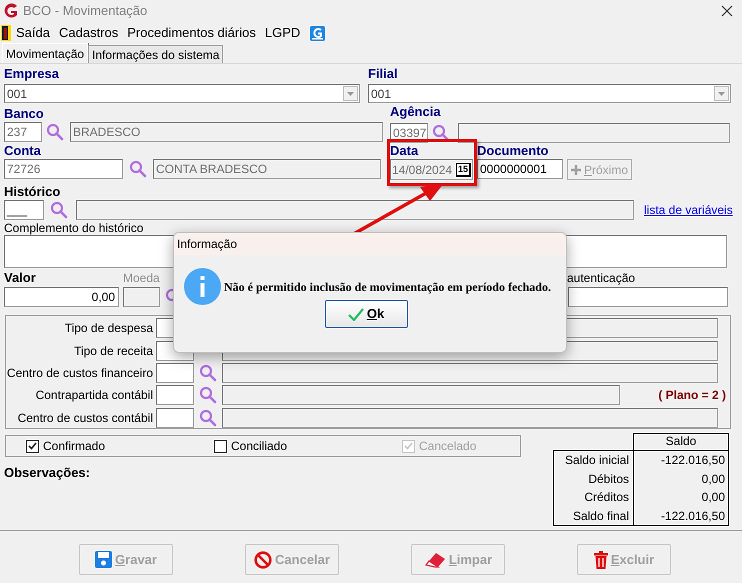 The width and height of the screenshot is (742, 583). Describe the element at coordinates (366, 314) in the screenshot. I see `ok-button: Ok` at that location.